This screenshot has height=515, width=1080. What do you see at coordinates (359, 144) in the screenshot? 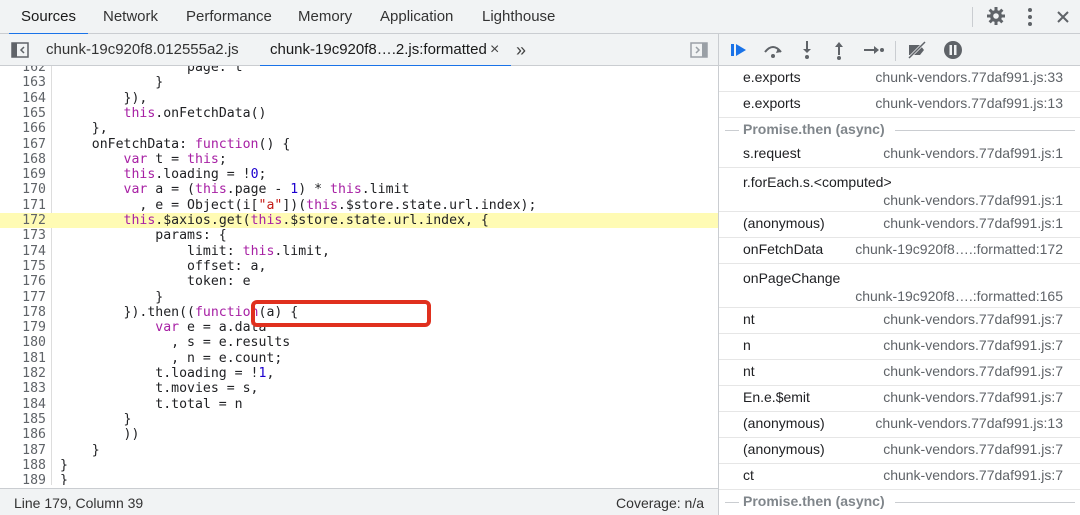
I see `code-line: 167 onFetchData: function() {` at bounding box center [359, 144].